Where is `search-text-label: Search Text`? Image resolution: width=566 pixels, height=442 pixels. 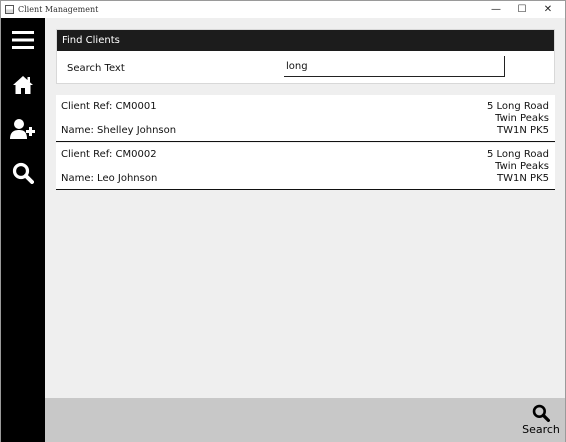
search-text-label: Search Text is located at coordinates (96, 68).